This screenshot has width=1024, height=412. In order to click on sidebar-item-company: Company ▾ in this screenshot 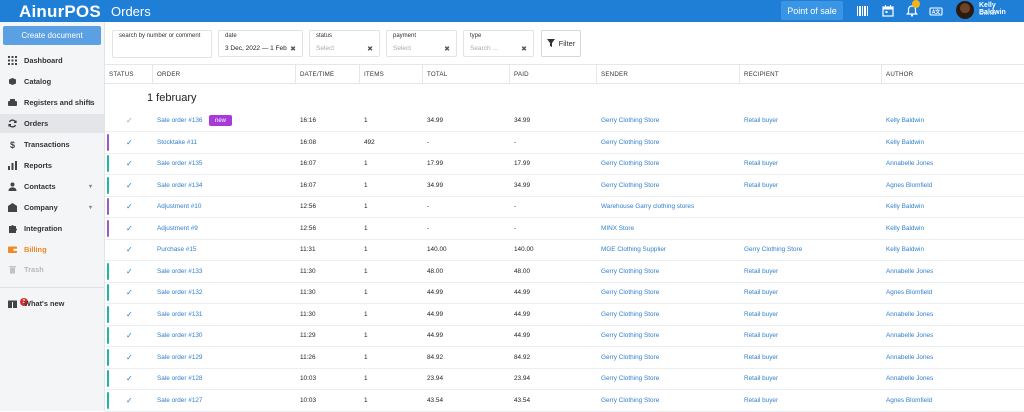, I will do `click(52, 207)`.